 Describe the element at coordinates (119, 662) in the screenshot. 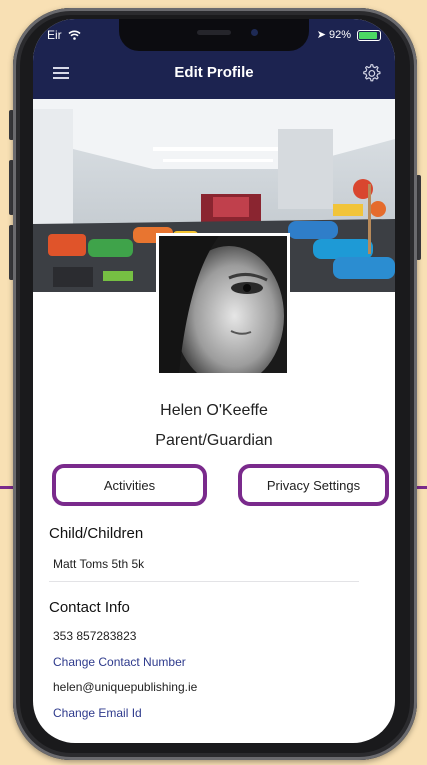

I see `change-contact-number-link: Change Contact Number` at that location.